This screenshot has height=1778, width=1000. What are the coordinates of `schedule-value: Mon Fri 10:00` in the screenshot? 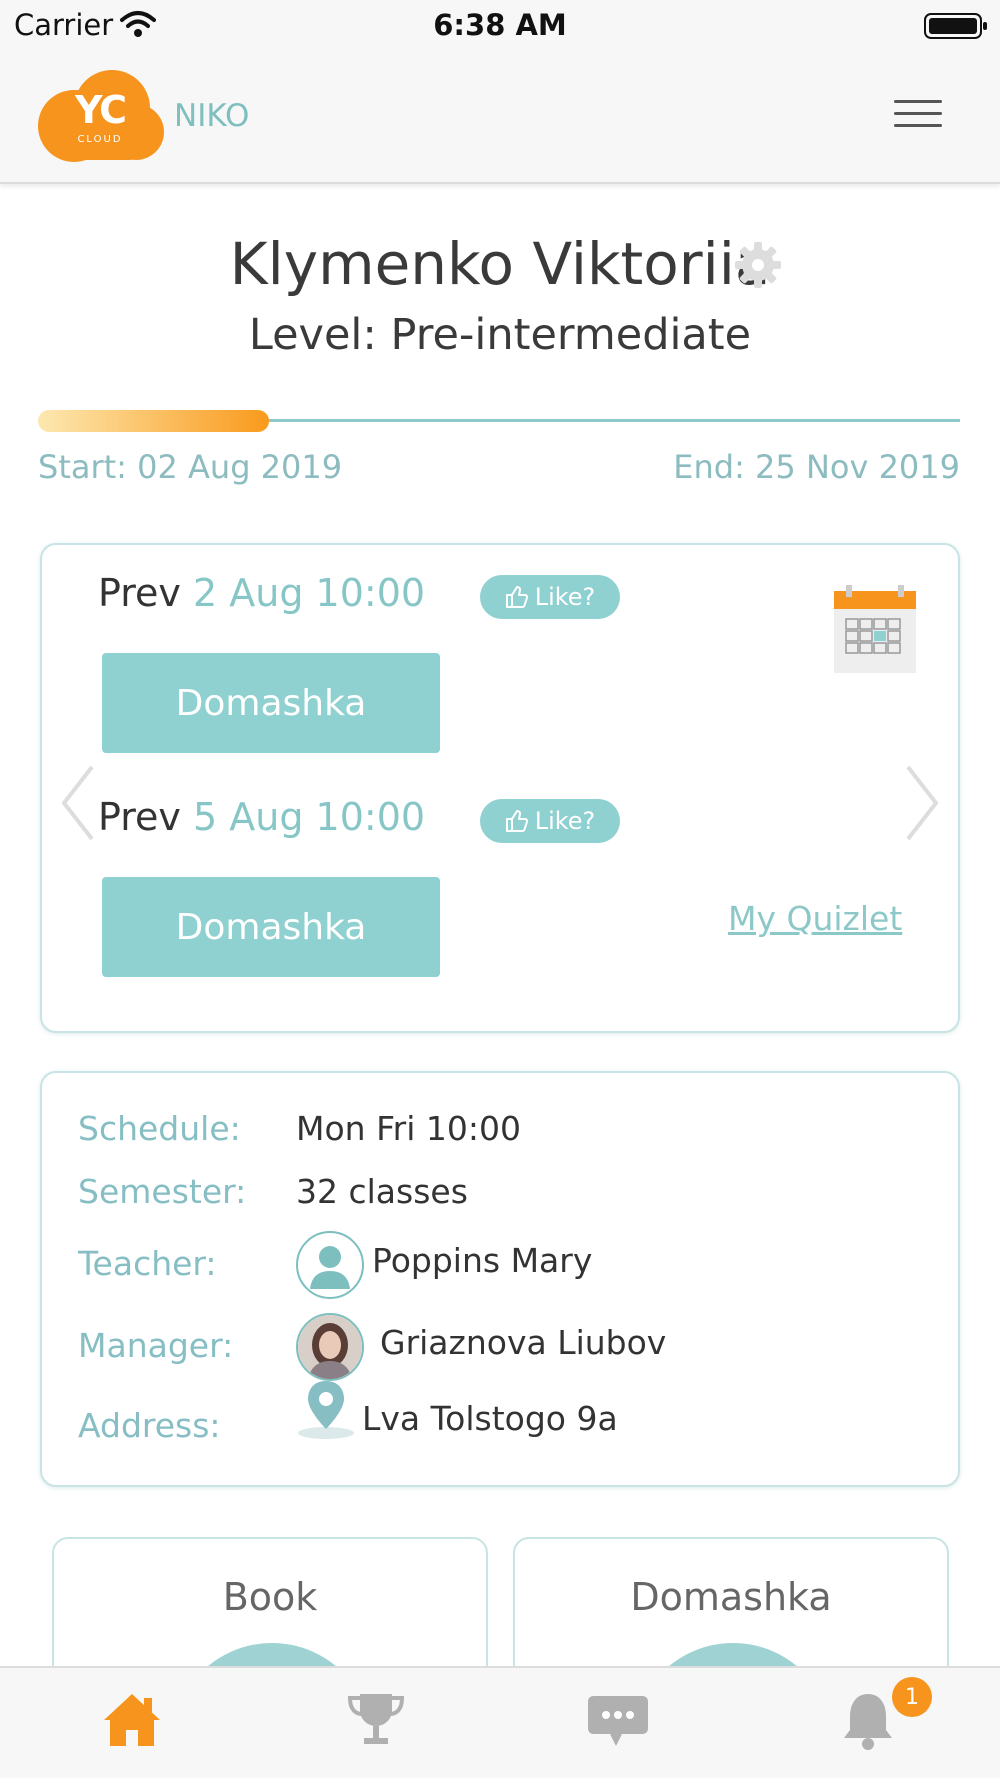 It's located at (408, 1128).